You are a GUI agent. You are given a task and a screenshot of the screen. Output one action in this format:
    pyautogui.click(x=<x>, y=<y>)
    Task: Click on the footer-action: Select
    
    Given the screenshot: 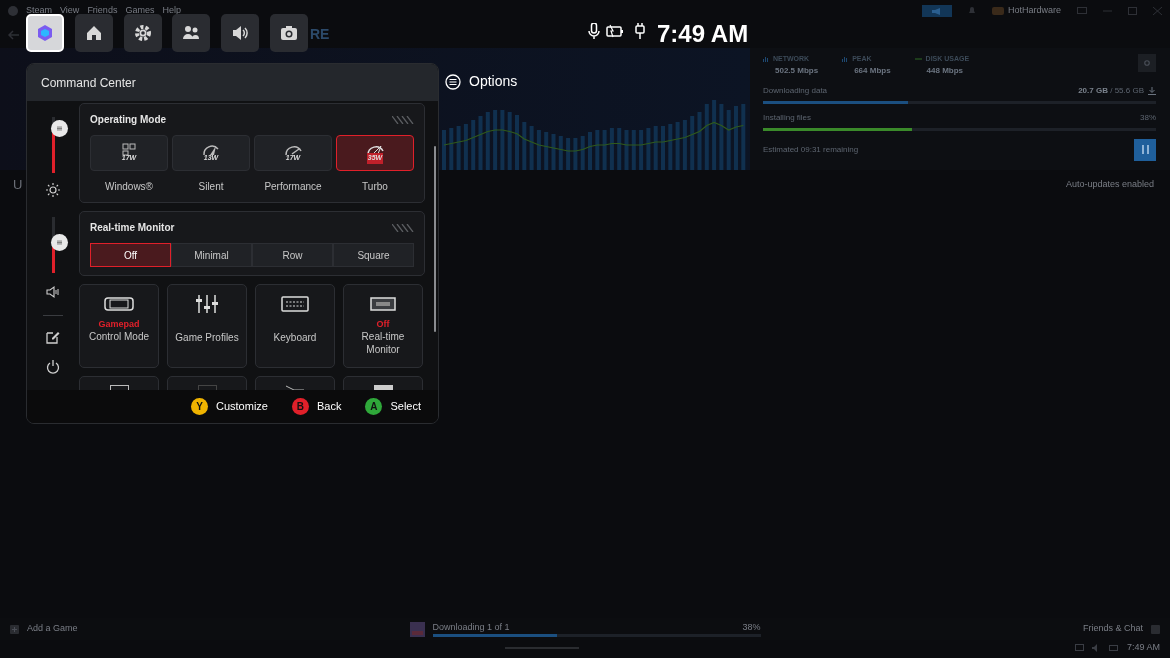 What is the action you would take?
    pyautogui.click(x=405, y=406)
    